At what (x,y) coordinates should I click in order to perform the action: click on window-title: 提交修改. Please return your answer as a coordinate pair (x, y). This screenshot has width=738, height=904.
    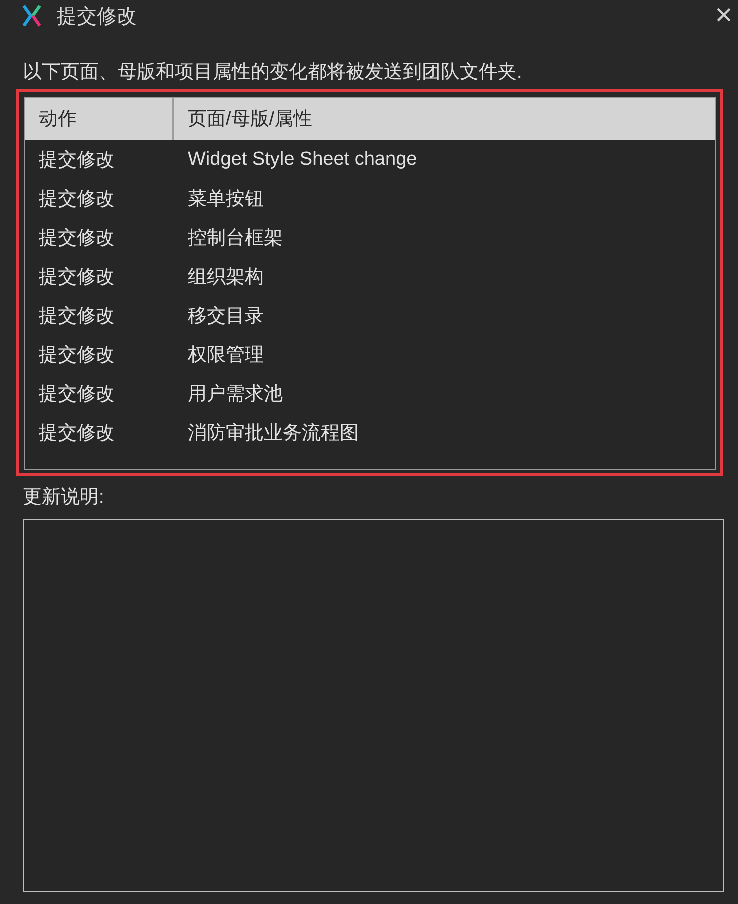
    Looking at the image, I should click on (97, 17).